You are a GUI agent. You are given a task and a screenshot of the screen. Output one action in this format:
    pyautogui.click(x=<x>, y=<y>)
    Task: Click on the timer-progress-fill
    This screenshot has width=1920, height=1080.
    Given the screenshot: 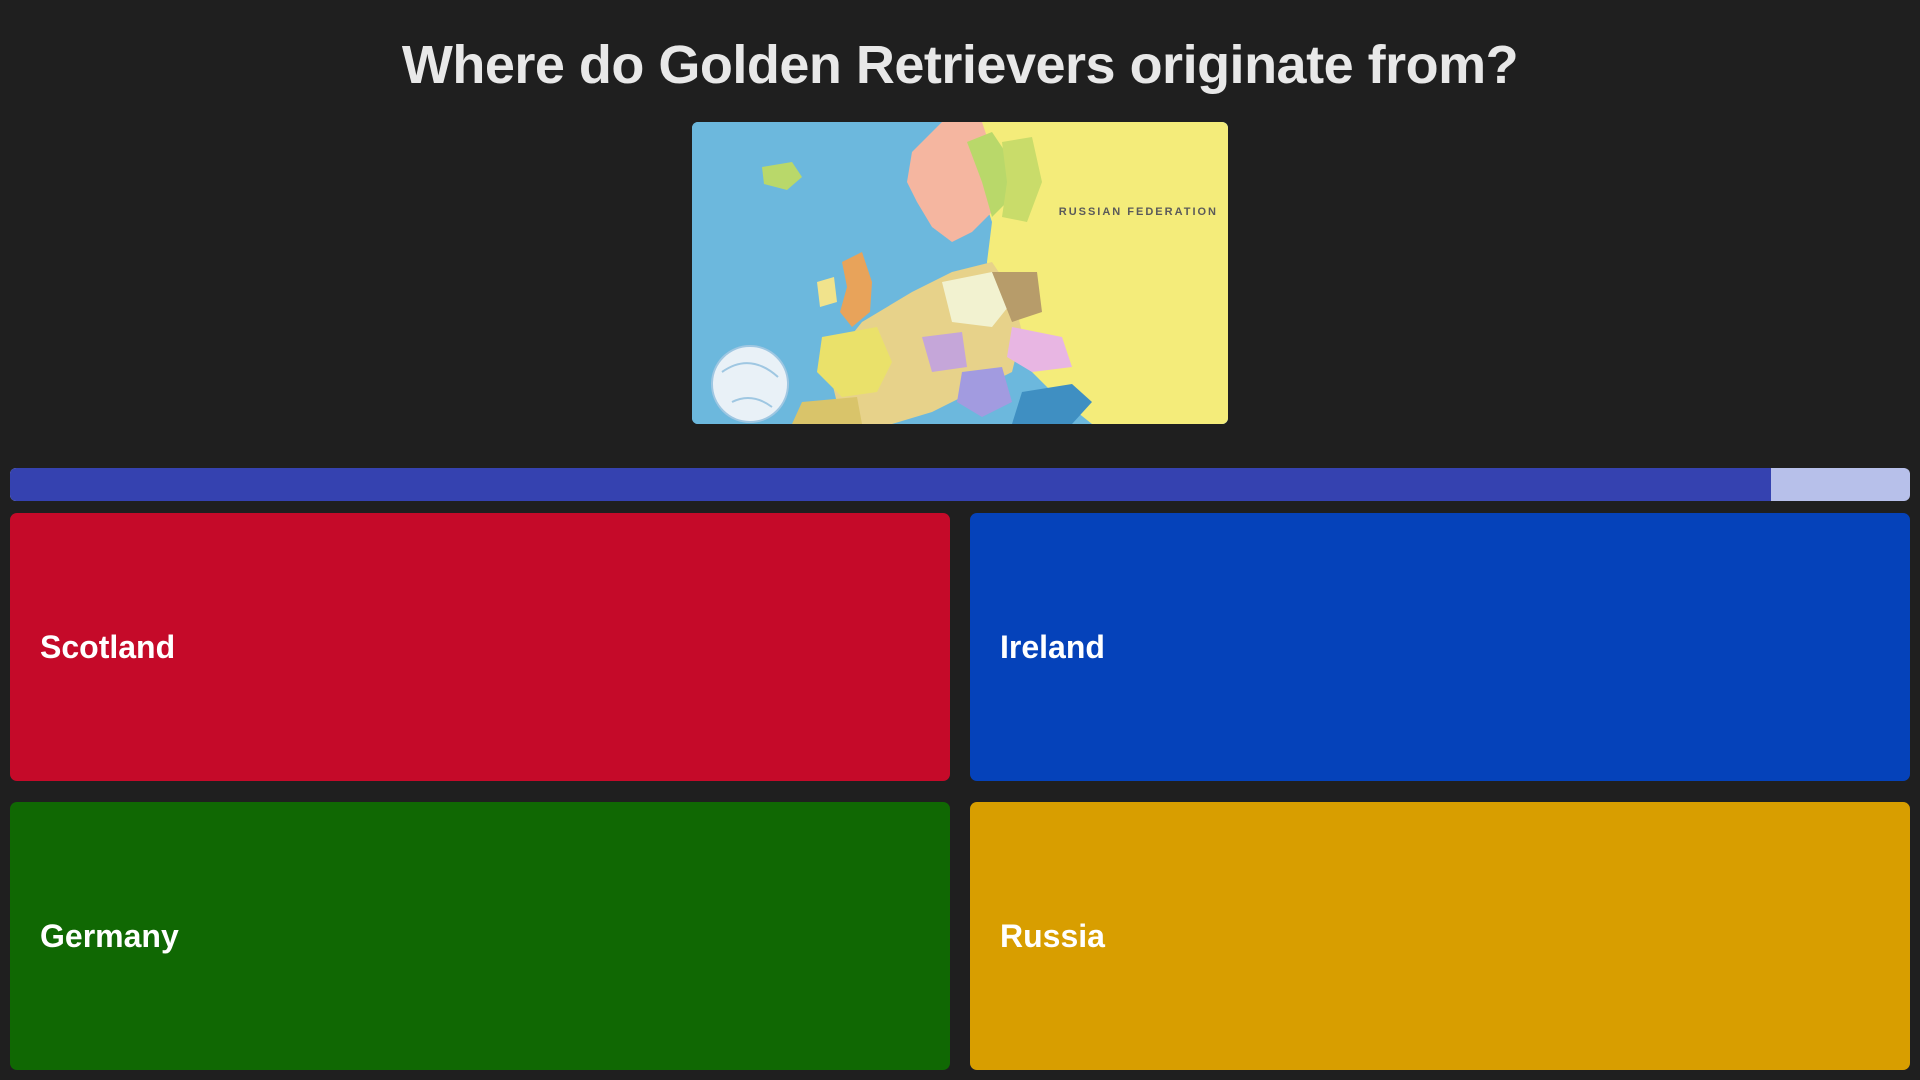 What is the action you would take?
    pyautogui.click(x=891, y=484)
    